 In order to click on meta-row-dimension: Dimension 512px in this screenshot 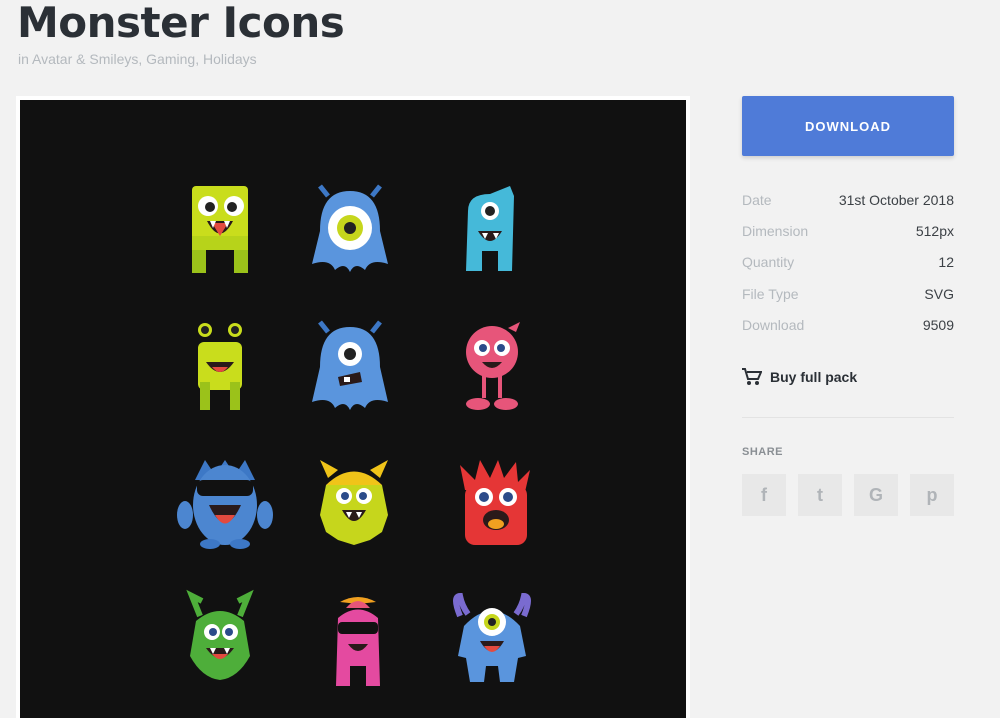, I will do `click(848, 236)`.